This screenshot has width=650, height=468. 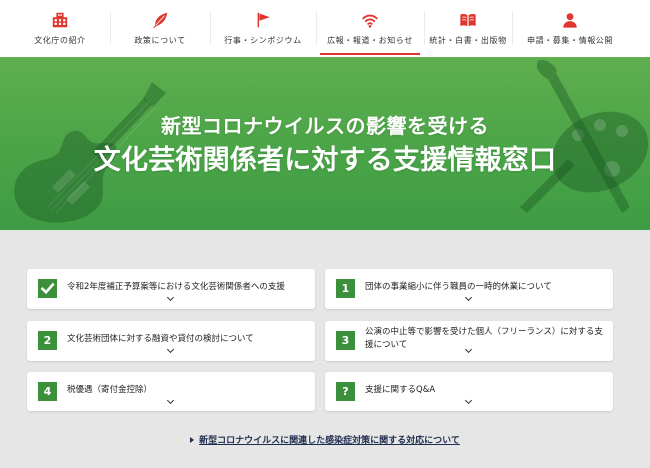 I want to click on card-temporary-leave: 1 団体の事業縮小に伴う職員の一時的休業について, so click(x=469, y=289).